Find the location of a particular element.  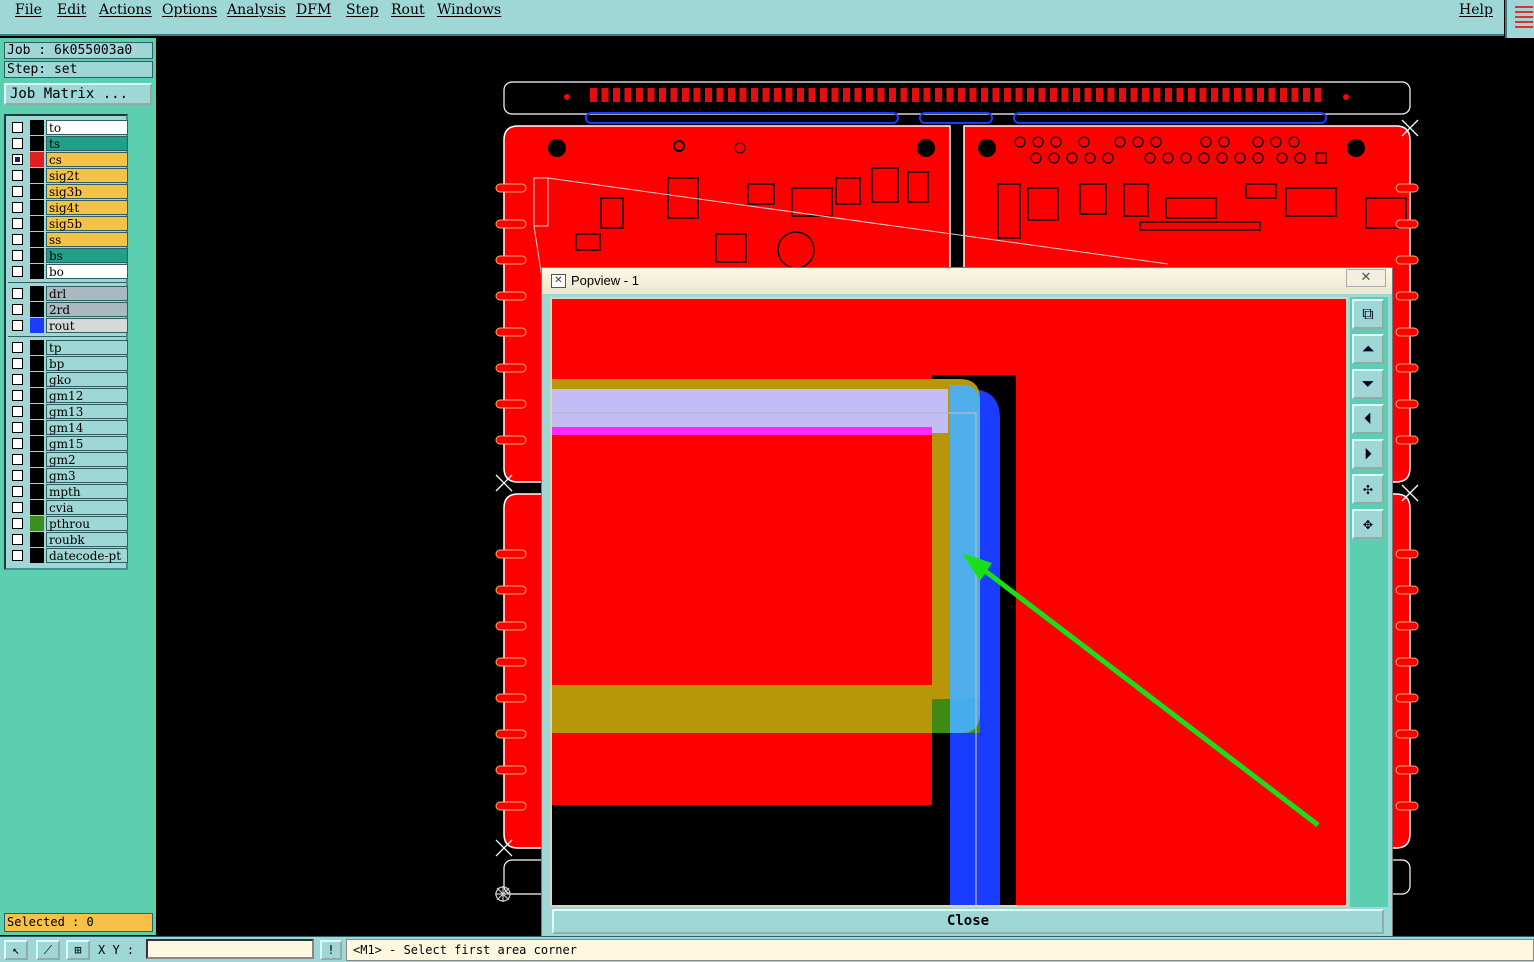

layer-row-ts: ts is located at coordinates (69, 143).